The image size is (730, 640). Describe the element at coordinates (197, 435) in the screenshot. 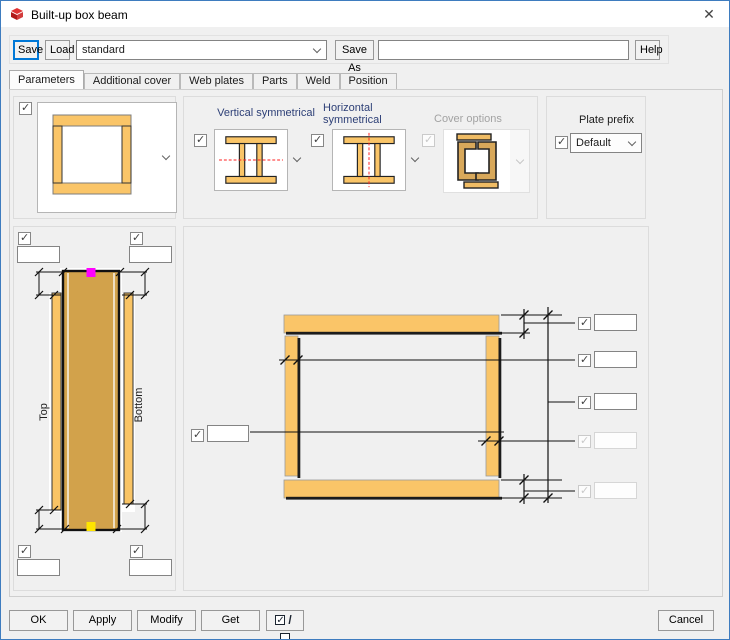

I see `cs-left-checkbox` at that location.